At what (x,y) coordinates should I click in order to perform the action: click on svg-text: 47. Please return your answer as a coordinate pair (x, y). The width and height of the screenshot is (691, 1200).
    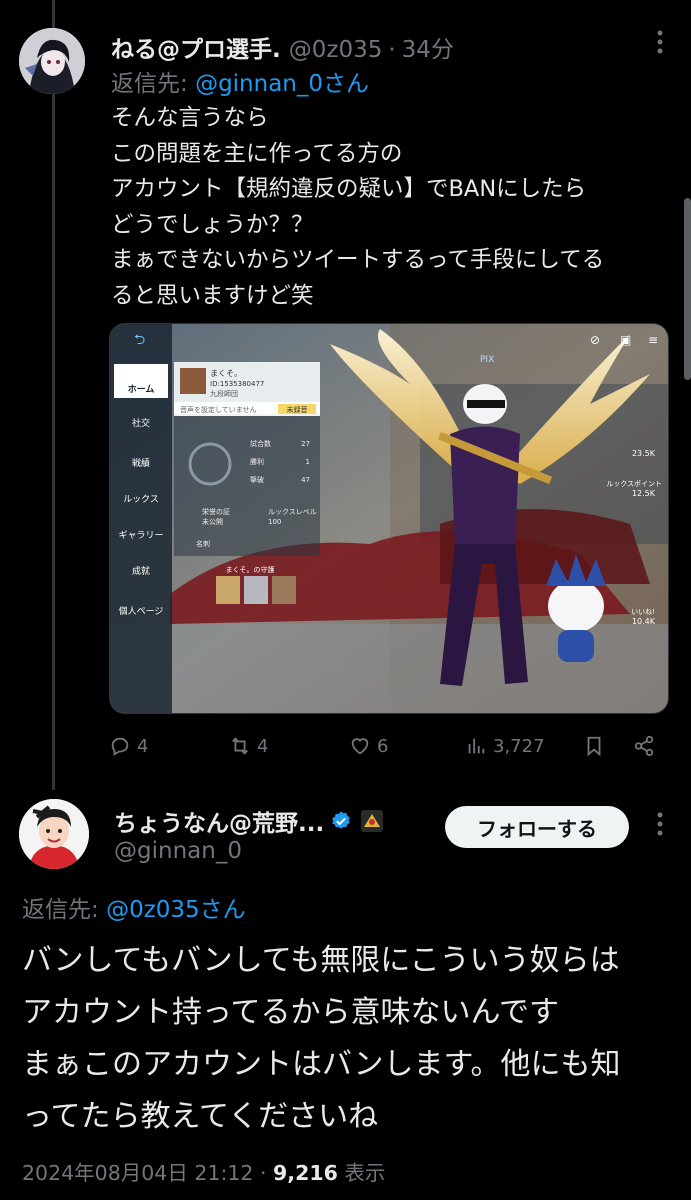
    Looking at the image, I should click on (305, 480).